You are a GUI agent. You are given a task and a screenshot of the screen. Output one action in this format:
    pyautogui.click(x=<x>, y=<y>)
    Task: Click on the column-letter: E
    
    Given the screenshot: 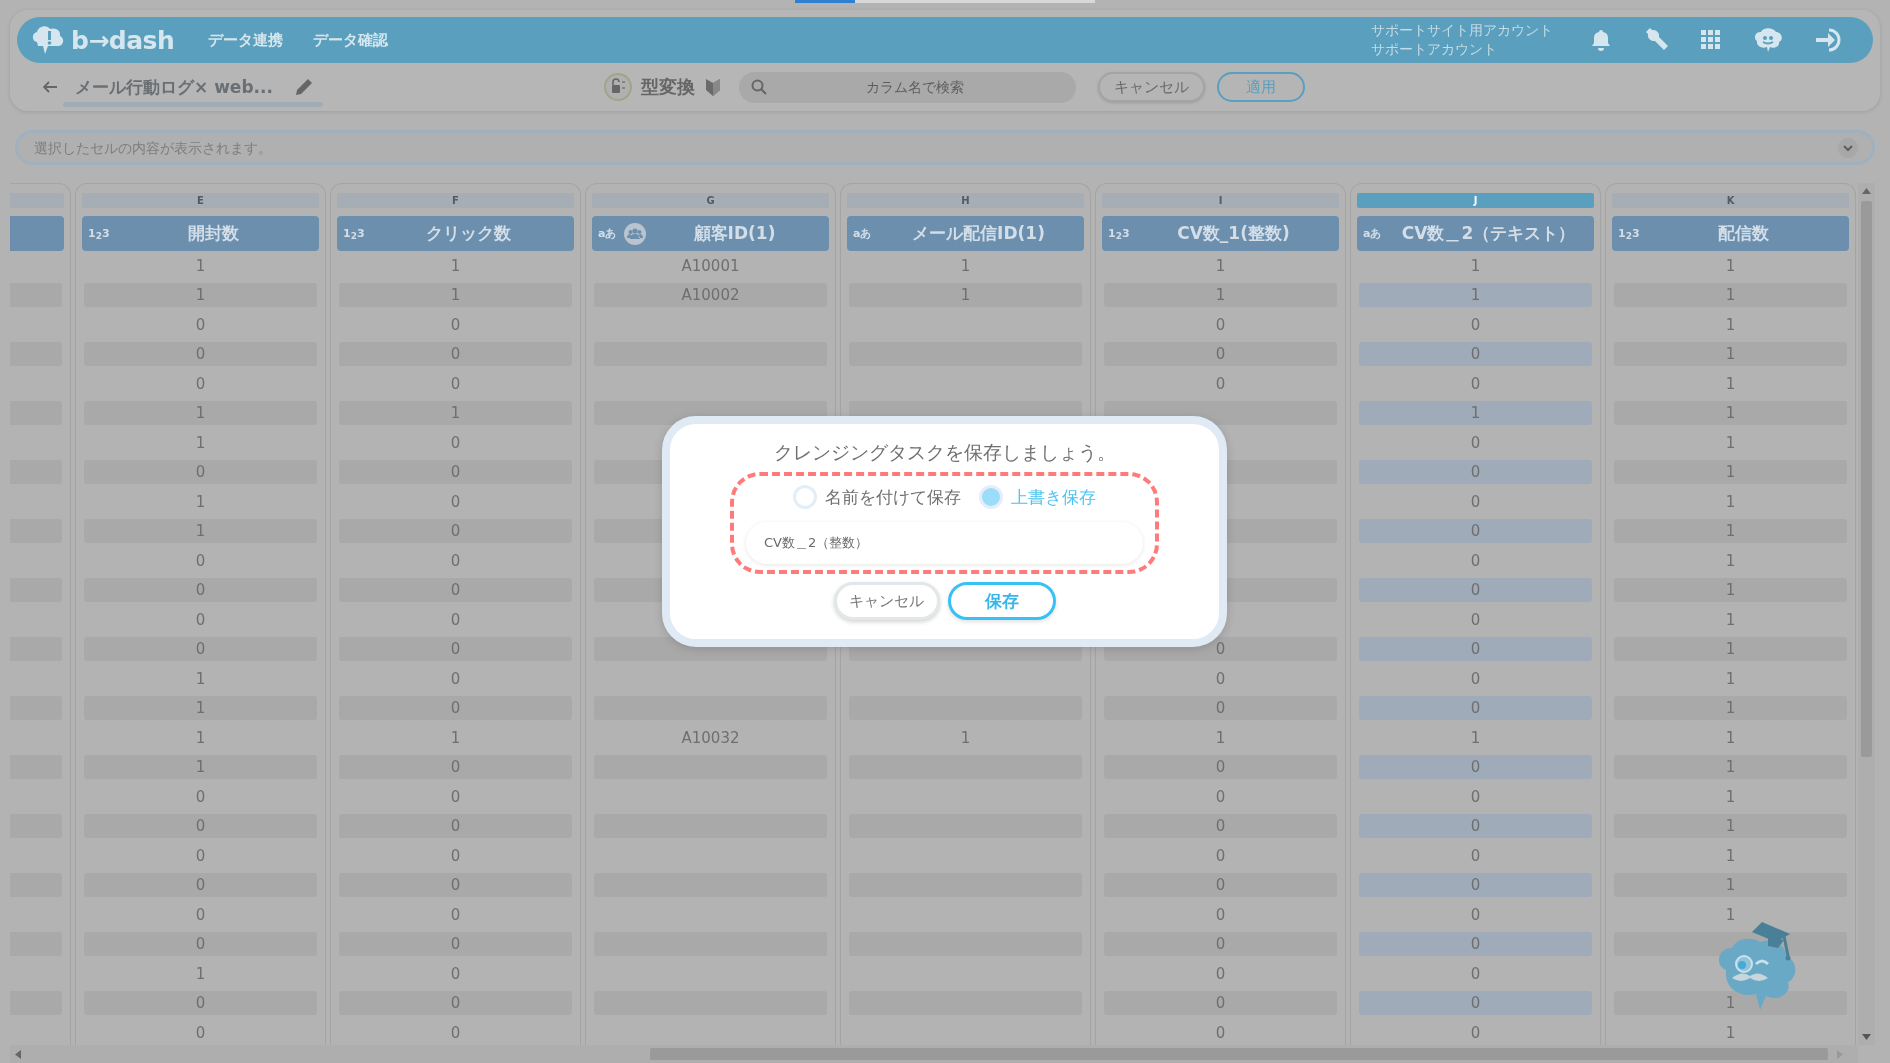 What is the action you would take?
    pyautogui.click(x=200, y=200)
    